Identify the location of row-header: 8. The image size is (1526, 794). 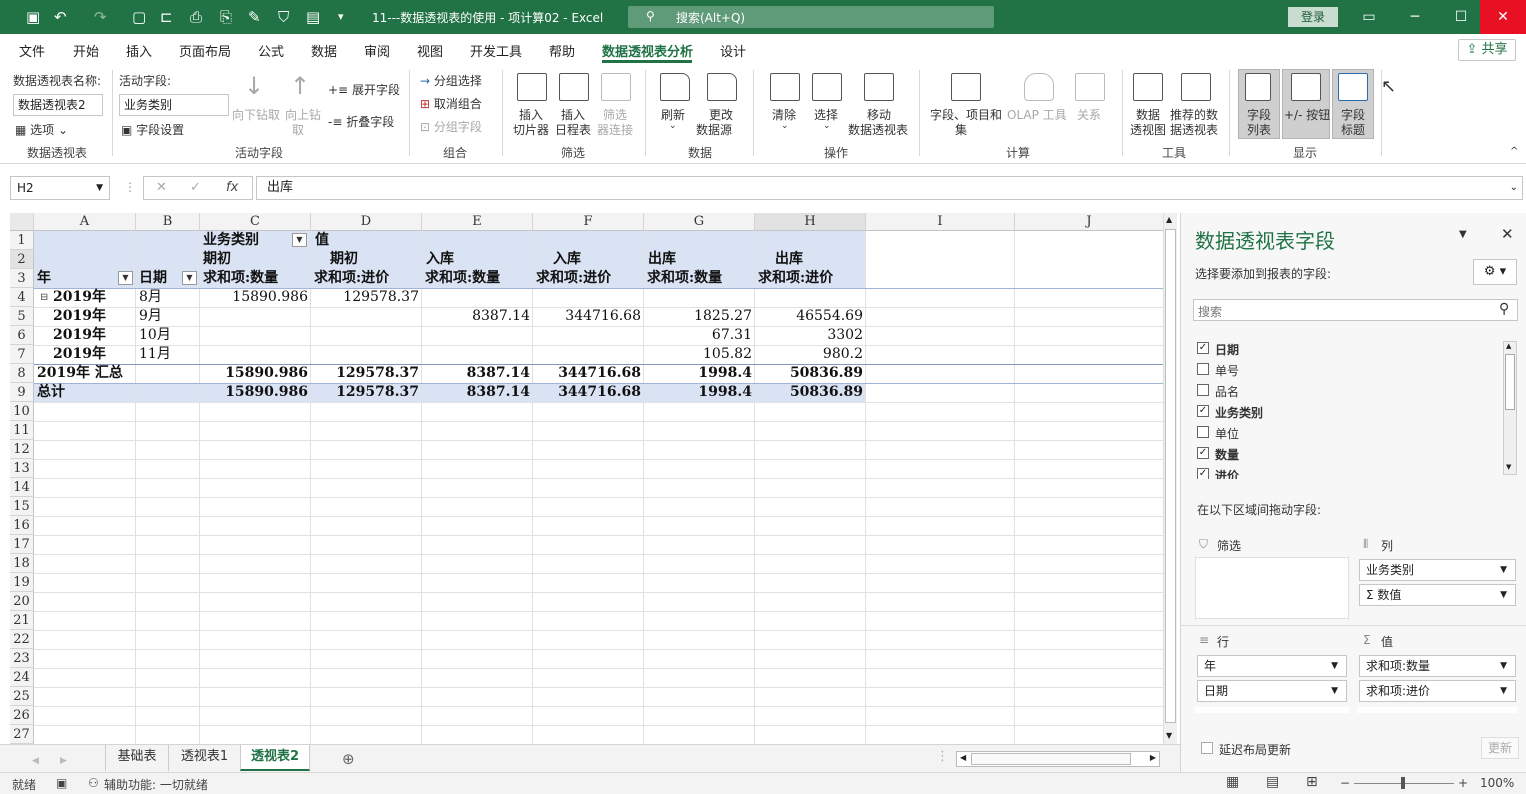
(22, 373).